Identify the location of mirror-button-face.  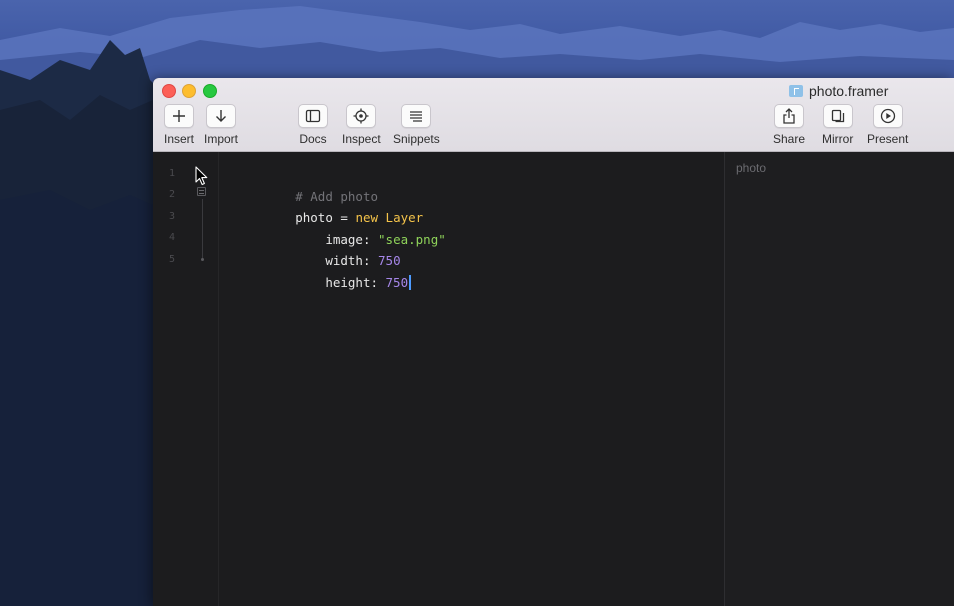
(837, 116).